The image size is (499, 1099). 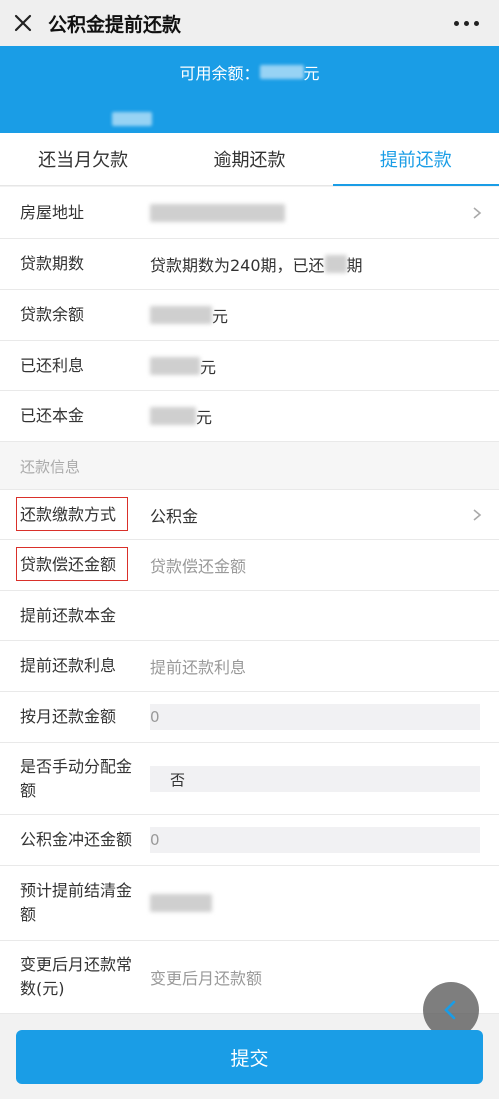 I want to click on repay-amount-label: 贷款偿还金额, so click(x=68, y=564).